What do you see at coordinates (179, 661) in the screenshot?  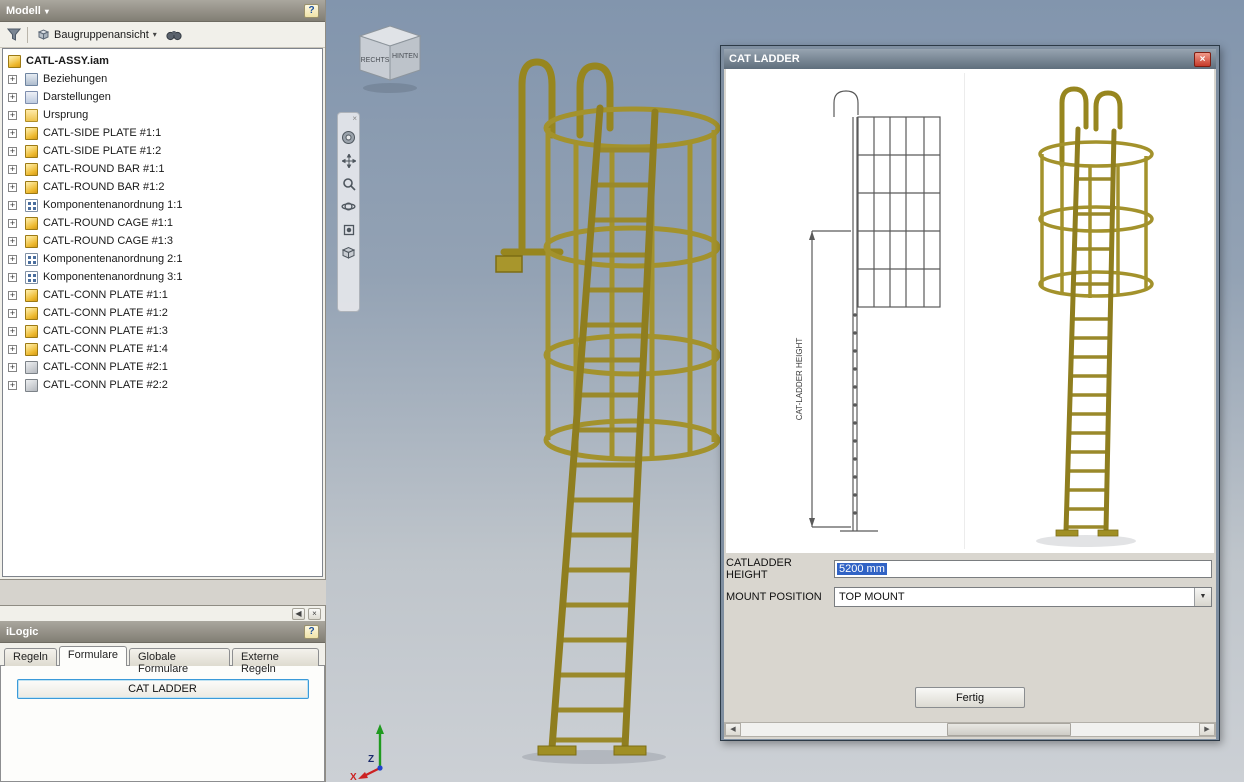 I see `ilogic-tab: Globale Formulare` at bounding box center [179, 661].